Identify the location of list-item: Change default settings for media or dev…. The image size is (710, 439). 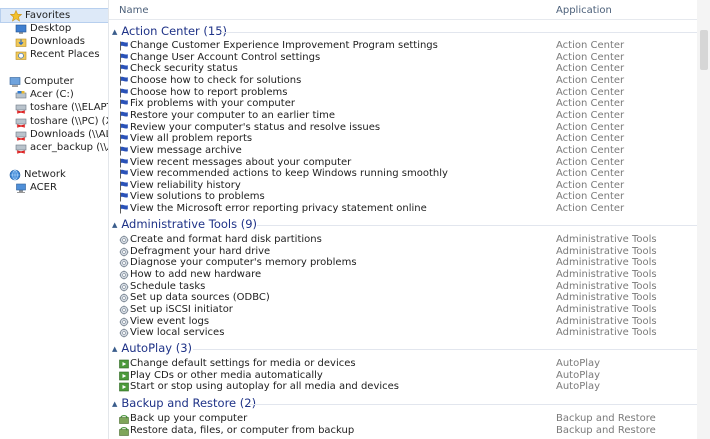
(409, 364).